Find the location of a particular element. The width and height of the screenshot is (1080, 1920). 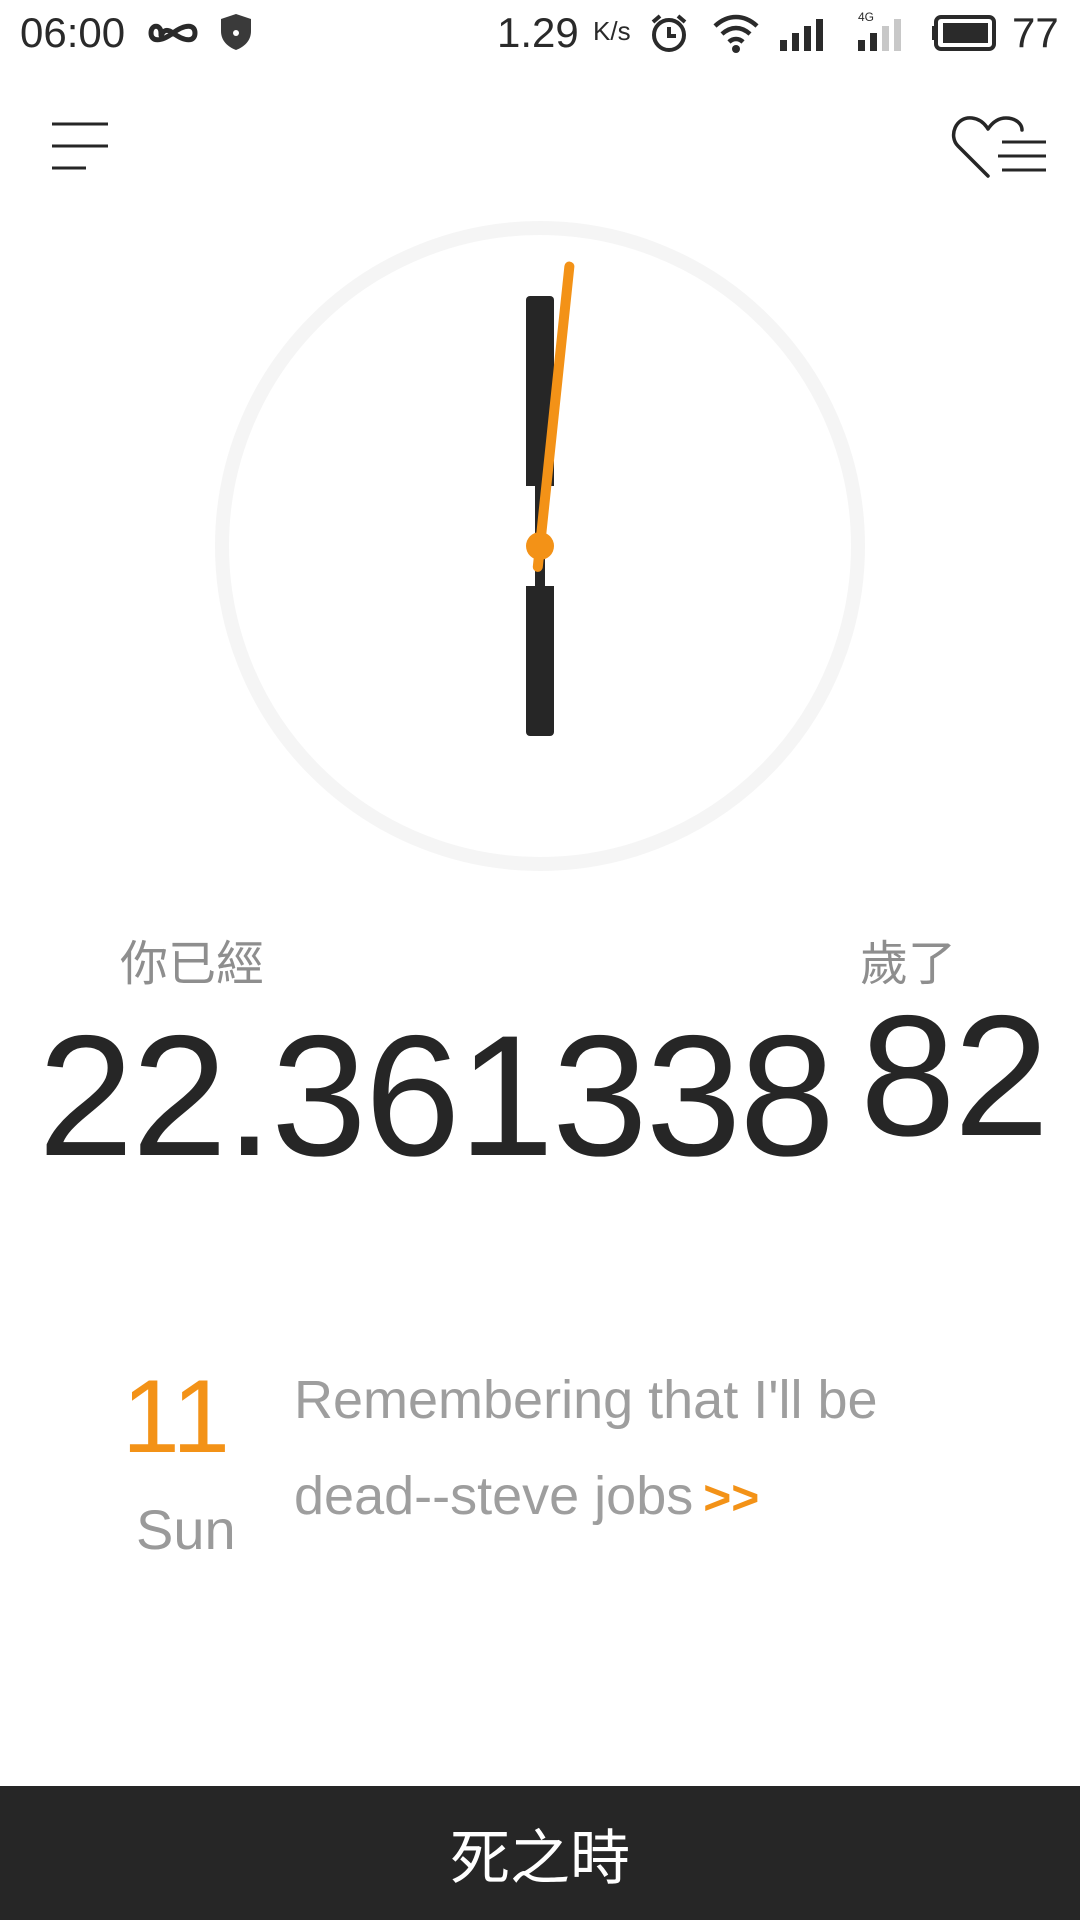

hamburger-menu-icon is located at coordinates (80, 146).